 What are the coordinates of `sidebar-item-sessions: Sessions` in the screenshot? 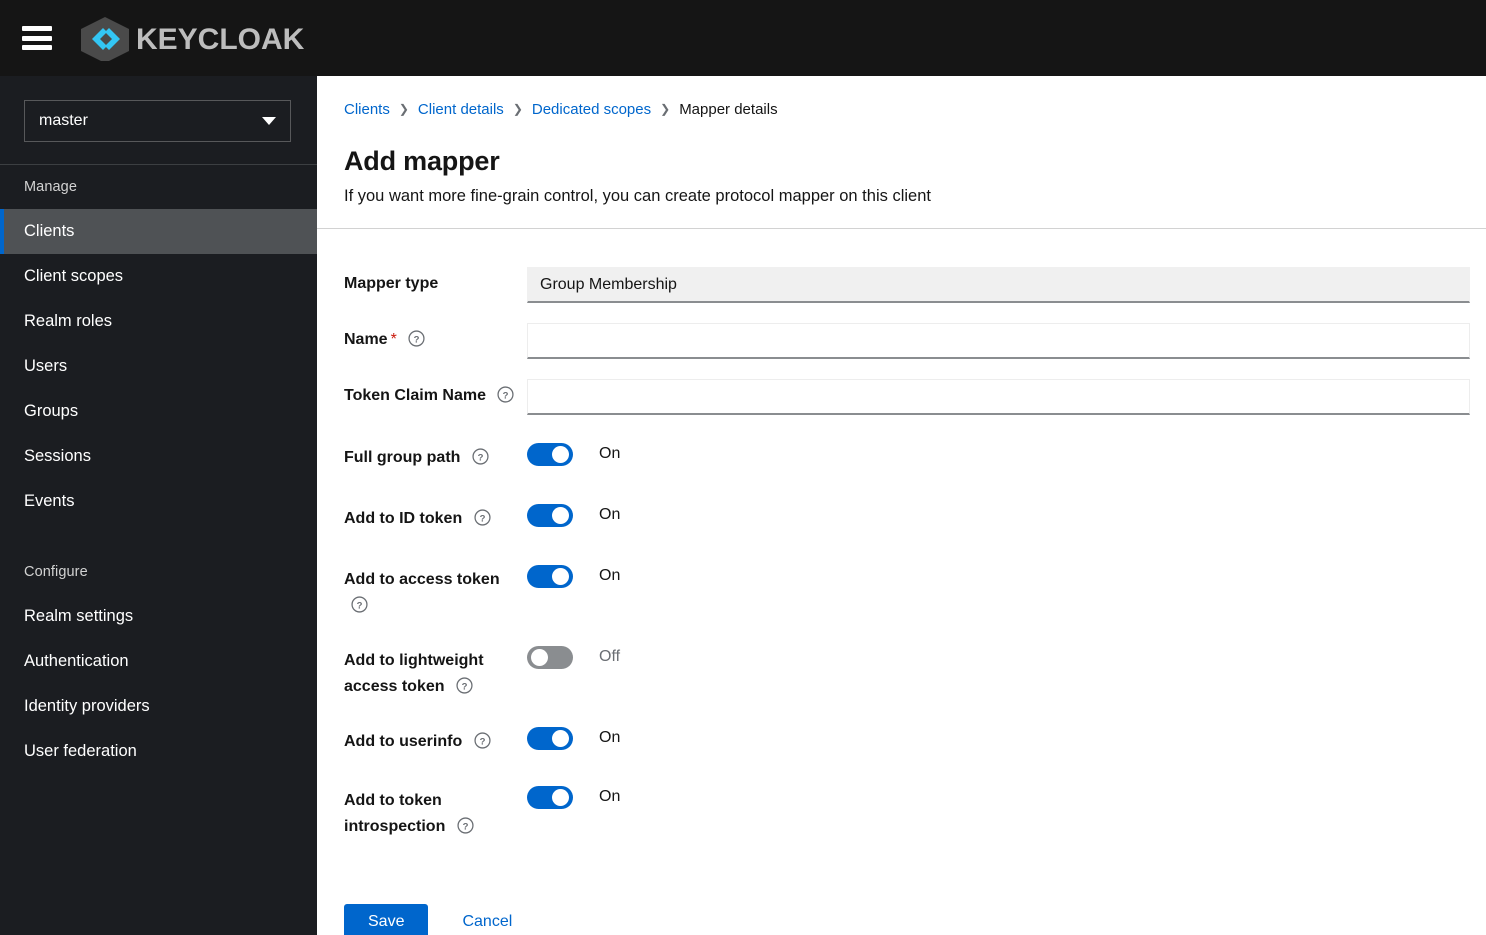 It's located at (158, 456).